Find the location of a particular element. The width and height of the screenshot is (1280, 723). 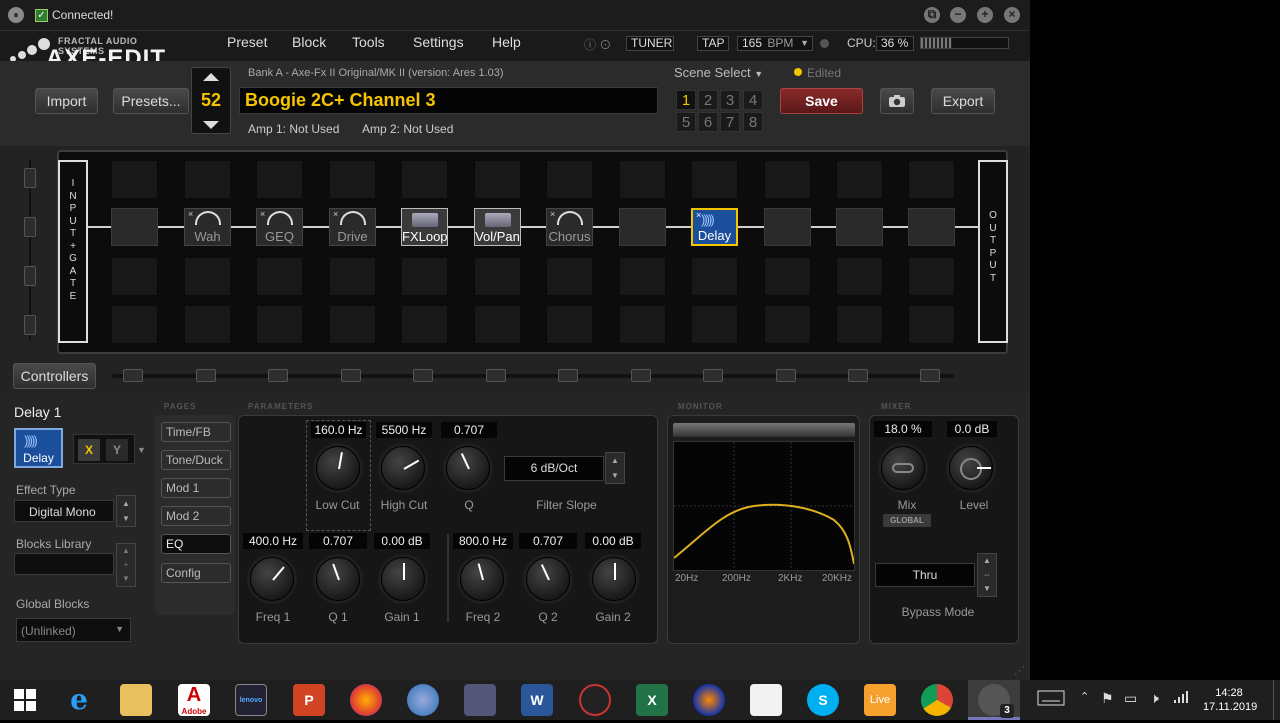

powerpoint-icon: P is located at coordinates (309, 700).